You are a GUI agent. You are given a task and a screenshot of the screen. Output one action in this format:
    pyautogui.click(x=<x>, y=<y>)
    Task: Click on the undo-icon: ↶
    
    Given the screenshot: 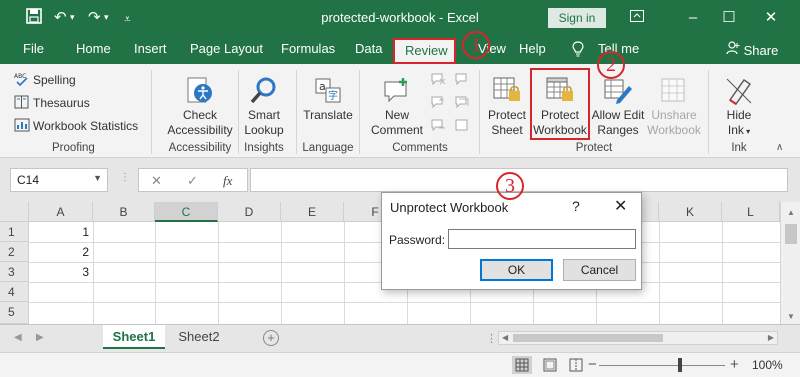 What is the action you would take?
    pyautogui.click(x=60, y=17)
    